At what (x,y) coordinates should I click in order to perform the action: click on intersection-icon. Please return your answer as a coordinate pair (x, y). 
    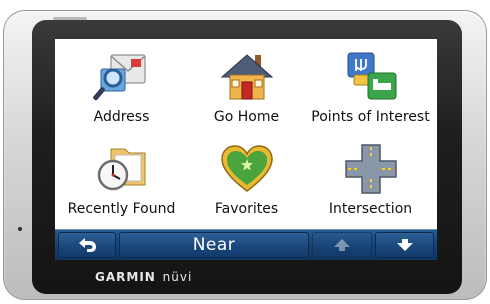
    Looking at the image, I should click on (371, 169).